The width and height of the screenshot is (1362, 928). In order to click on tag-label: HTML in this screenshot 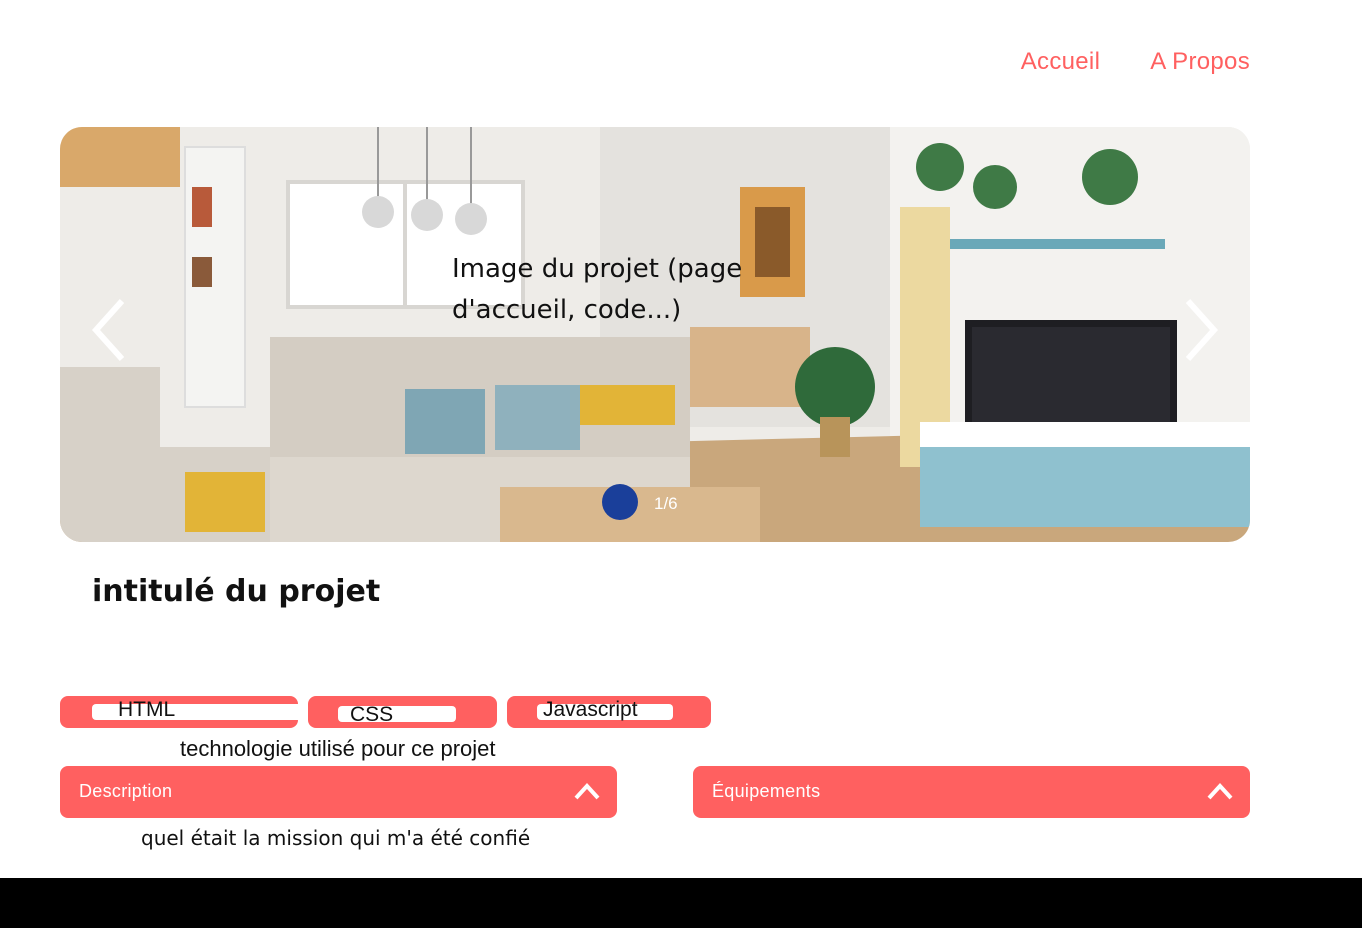, I will do `click(147, 709)`.